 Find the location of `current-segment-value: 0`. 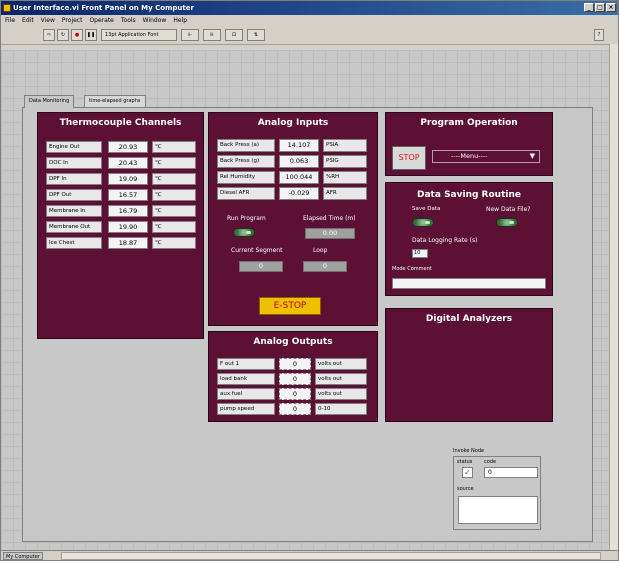

current-segment-value: 0 is located at coordinates (261, 266).